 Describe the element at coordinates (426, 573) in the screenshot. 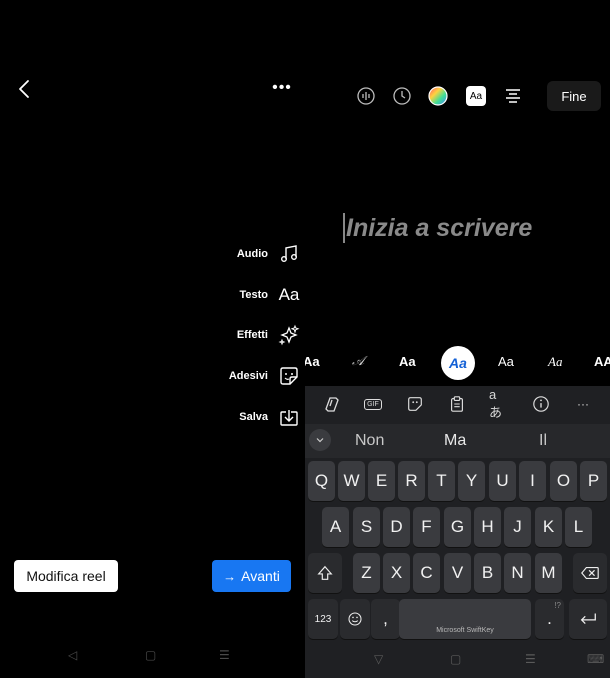

I see `key-c: C` at that location.